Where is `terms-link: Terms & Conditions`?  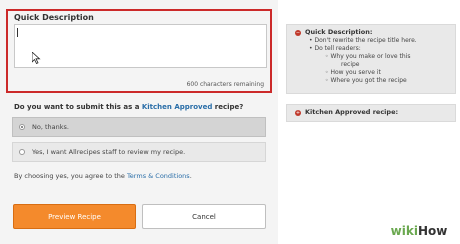
terms-link: Terms & Conditions is located at coordinates (158, 176).